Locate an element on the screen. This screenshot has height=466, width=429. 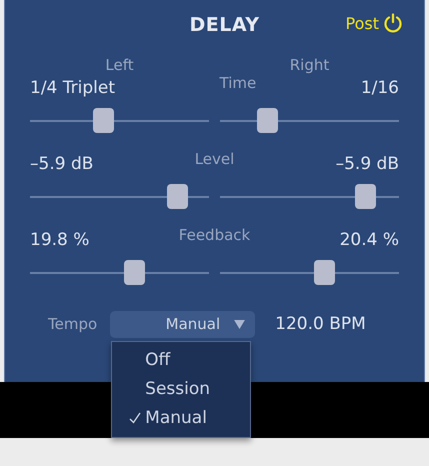
tempo-dropdown: Manual is located at coordinates (183, 324).